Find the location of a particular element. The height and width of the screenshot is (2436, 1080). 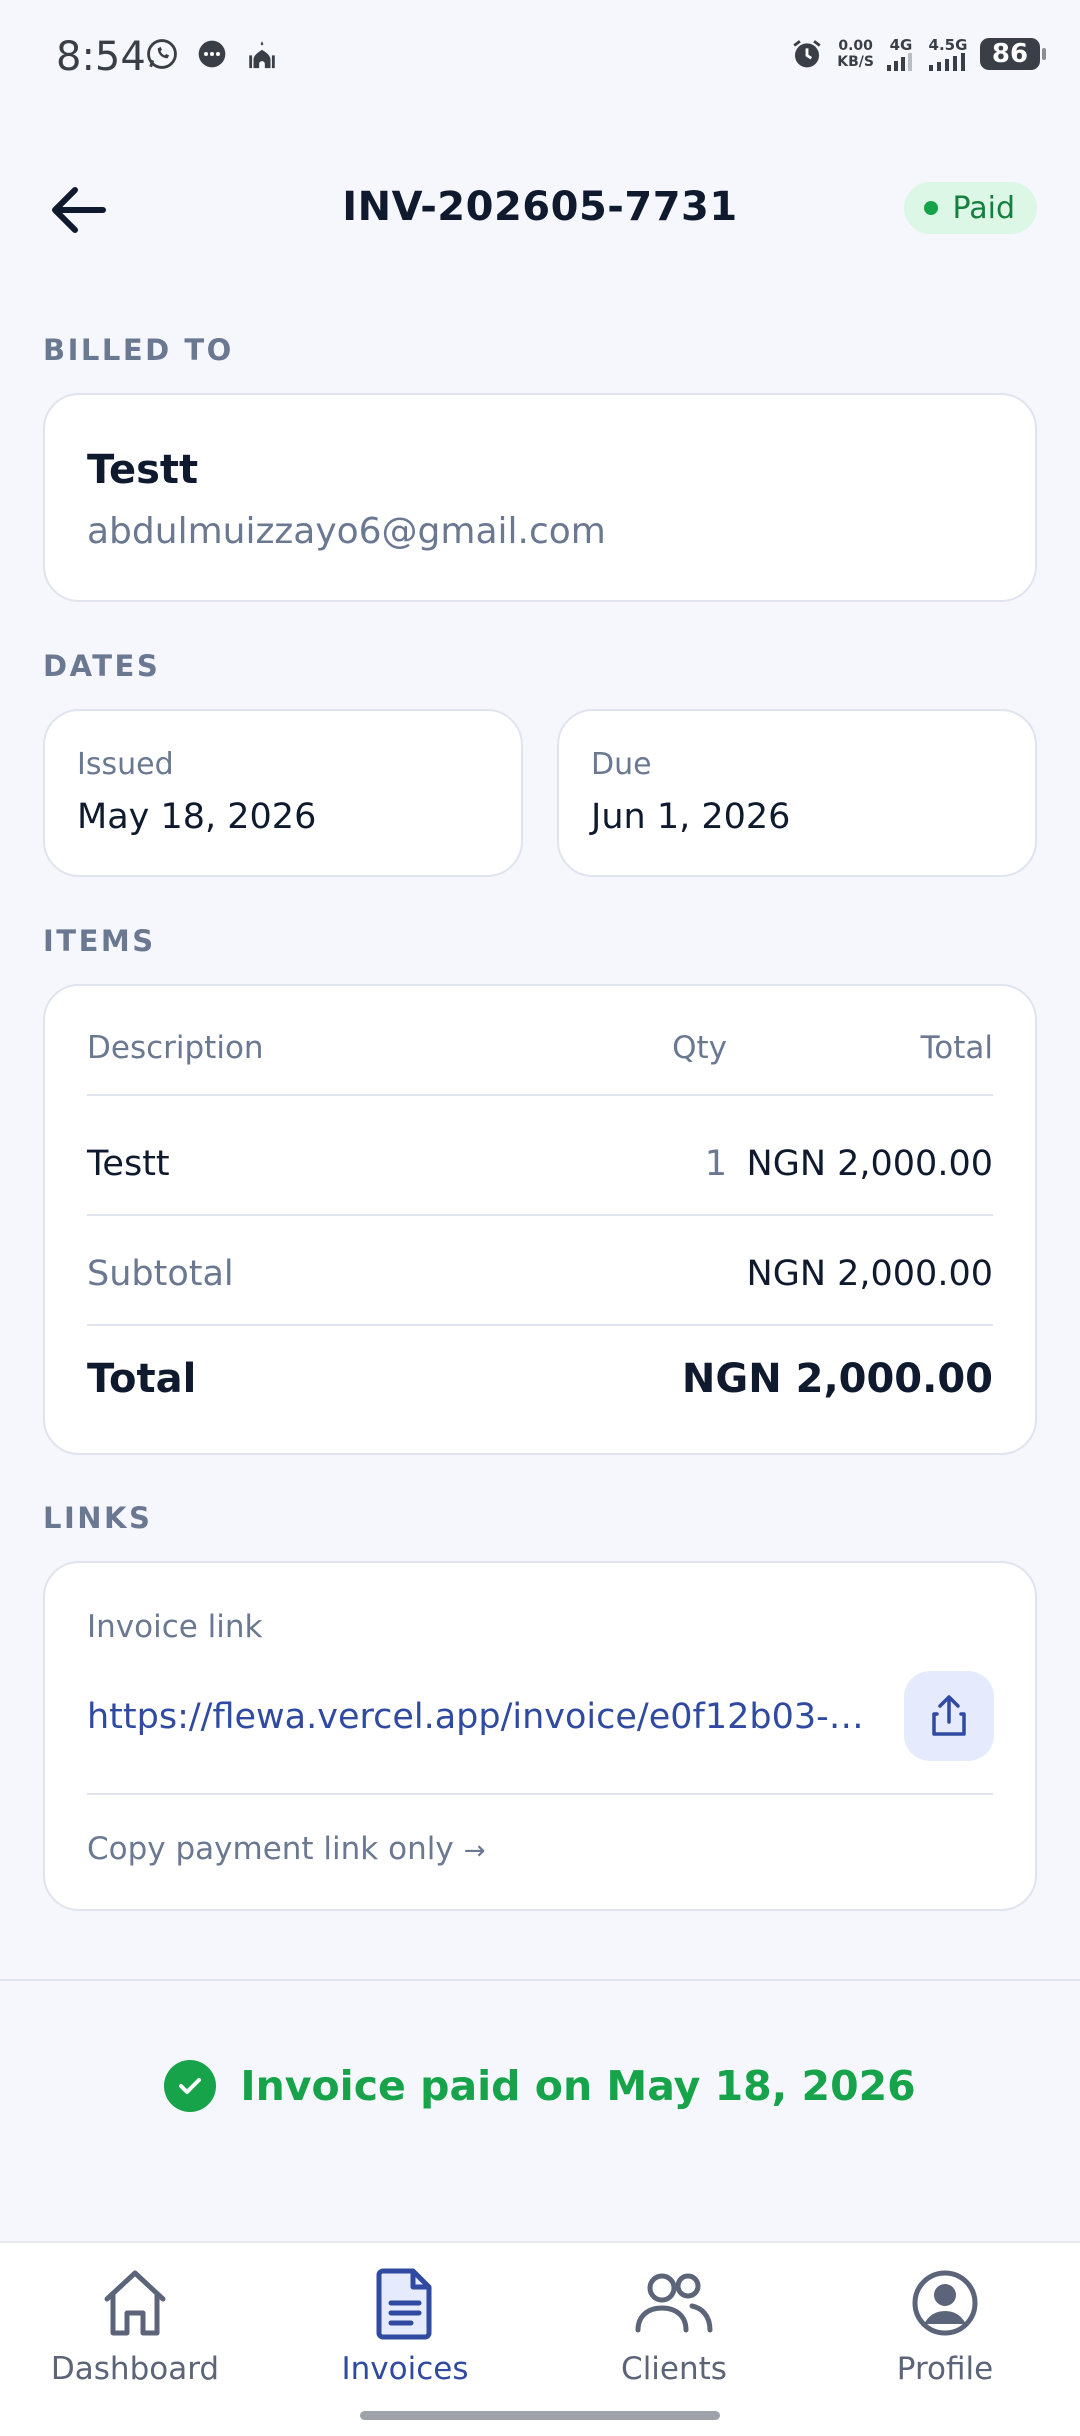

share-button is located at coordinates (949, 1716).